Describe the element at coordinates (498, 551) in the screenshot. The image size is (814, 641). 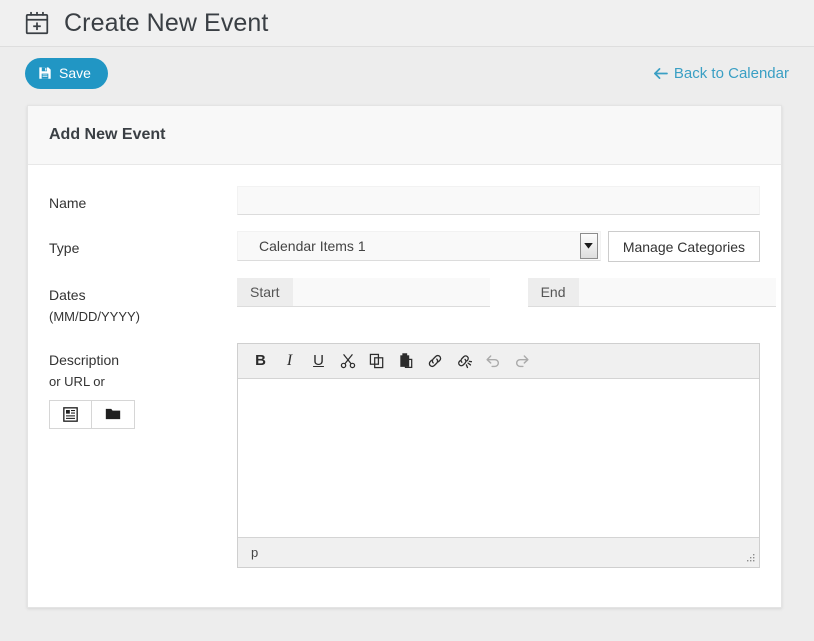
I see `editor-status-bar: p` at that location.